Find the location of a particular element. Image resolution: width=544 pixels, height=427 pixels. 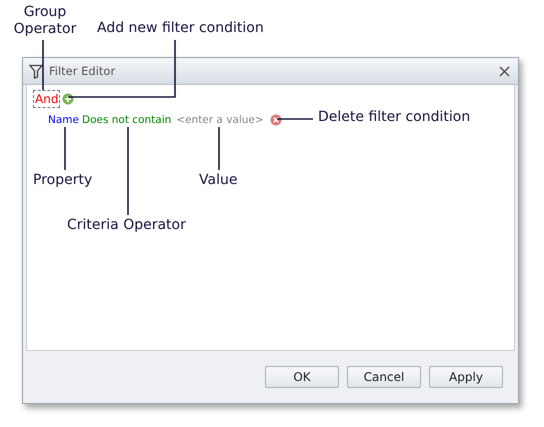

add-icon is located at coordinates (68, 99).